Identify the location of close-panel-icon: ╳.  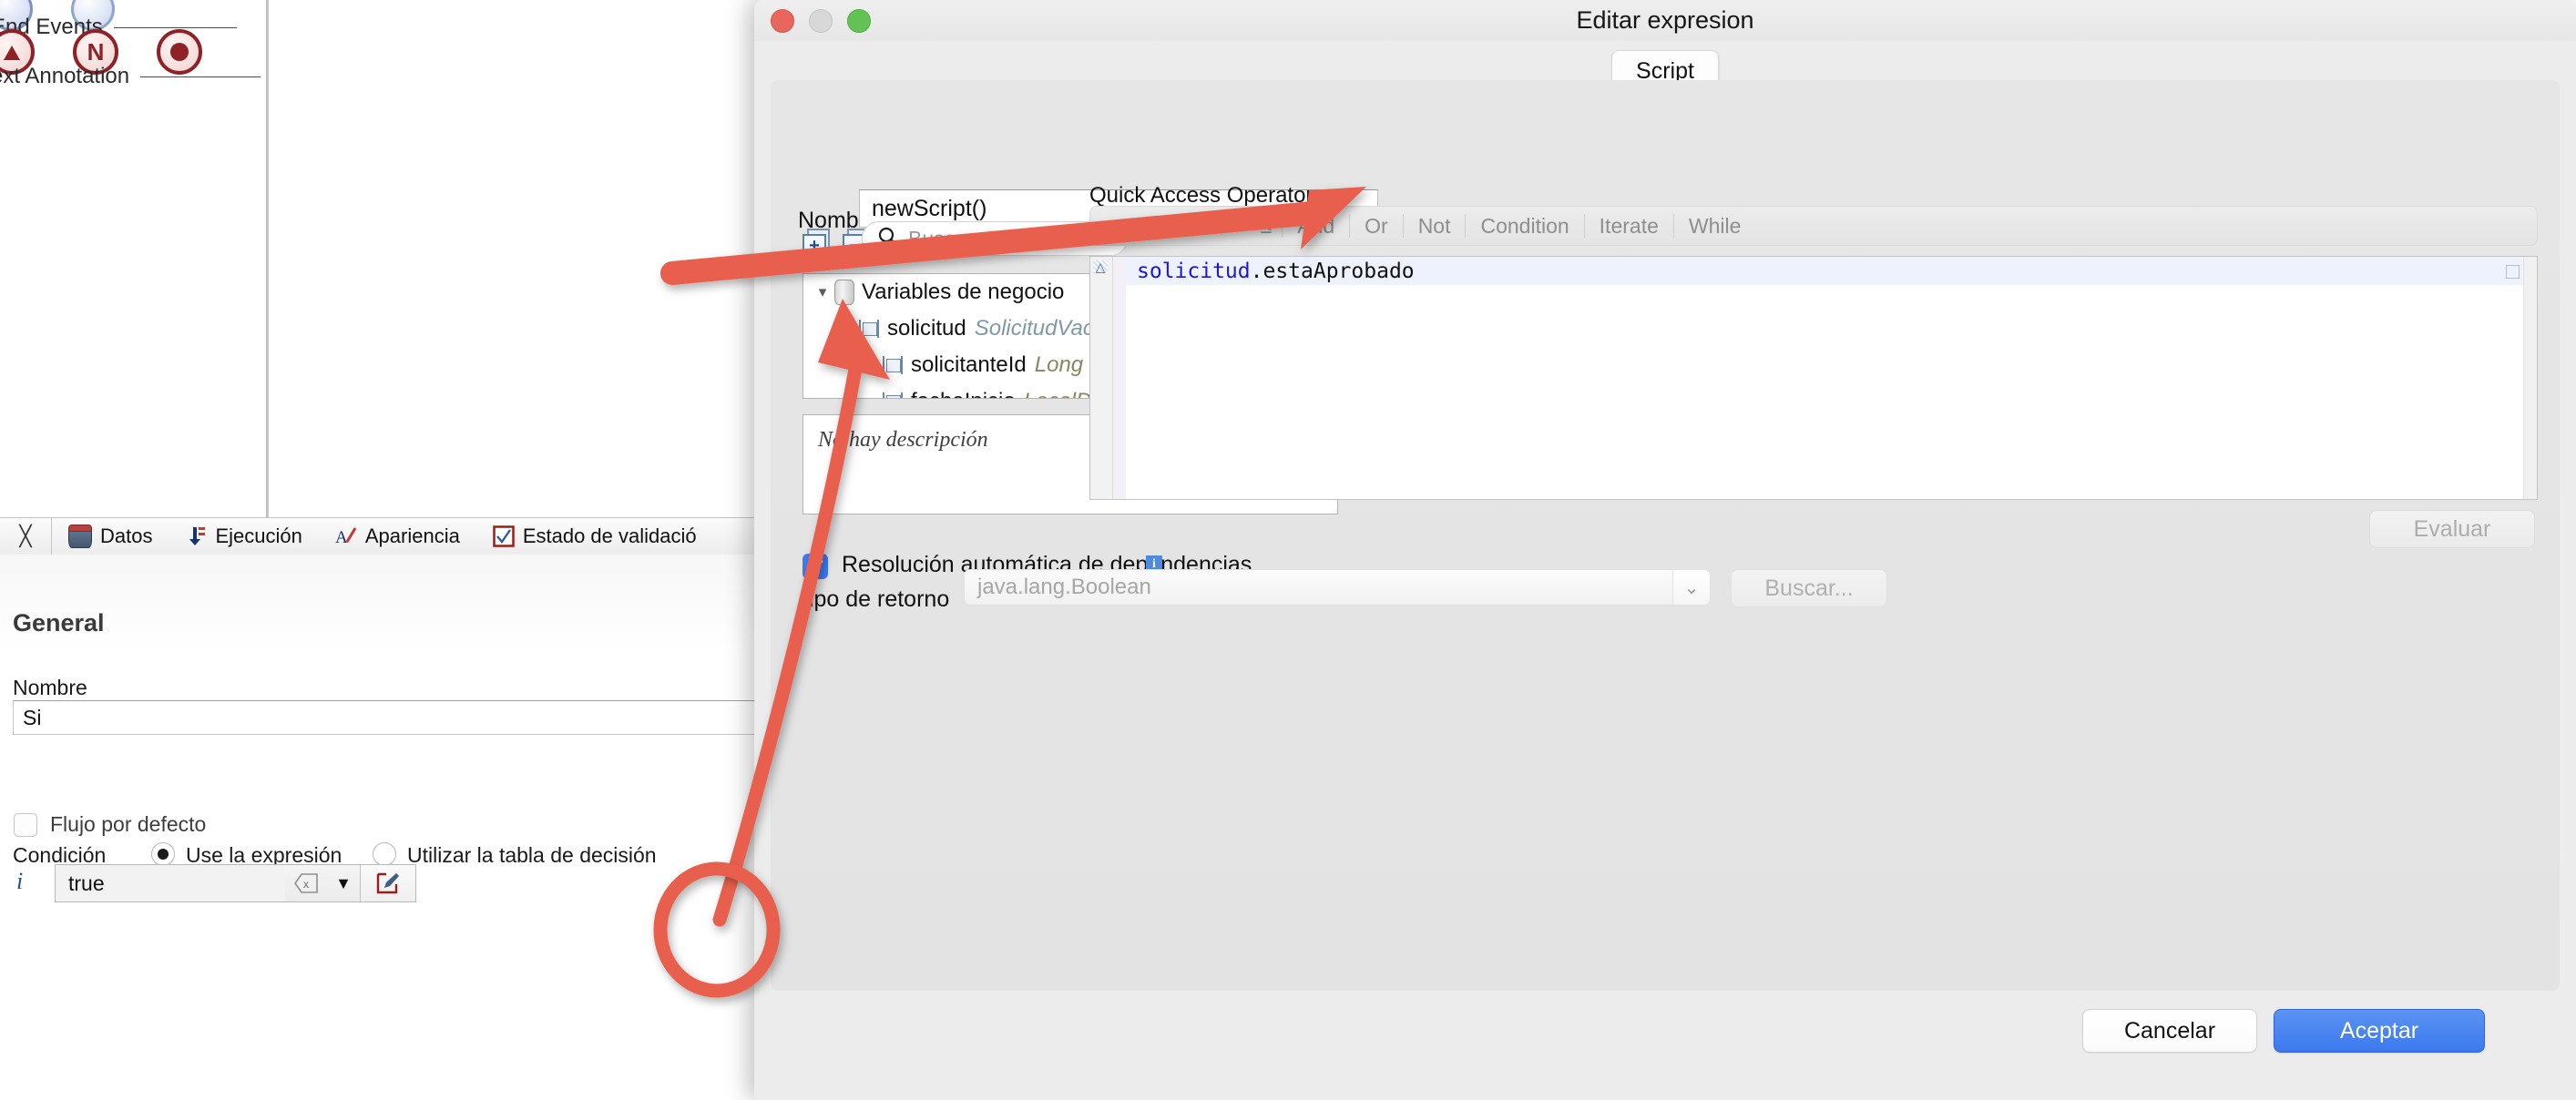
(26, 536).